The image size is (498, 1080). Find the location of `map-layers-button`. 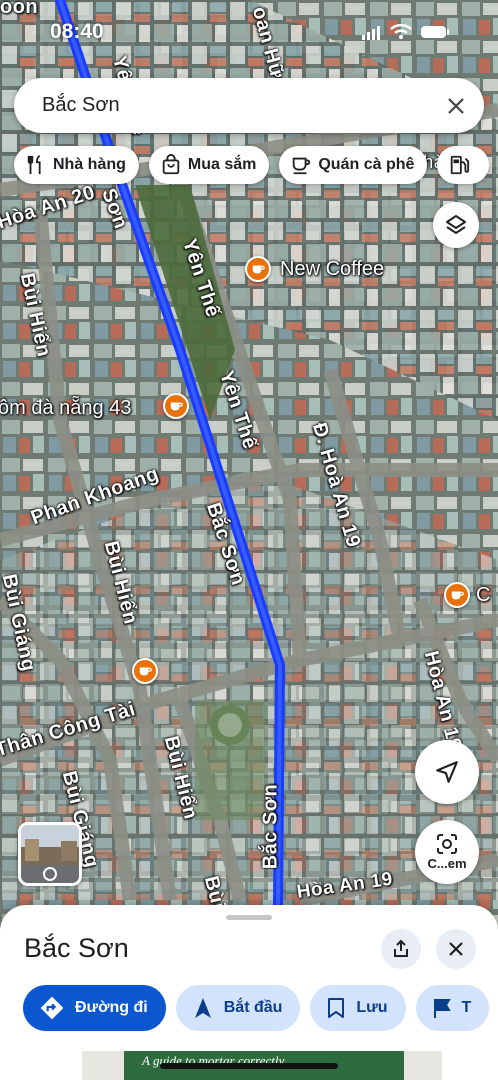

map-layers-button is located at coordinates (456, 225).